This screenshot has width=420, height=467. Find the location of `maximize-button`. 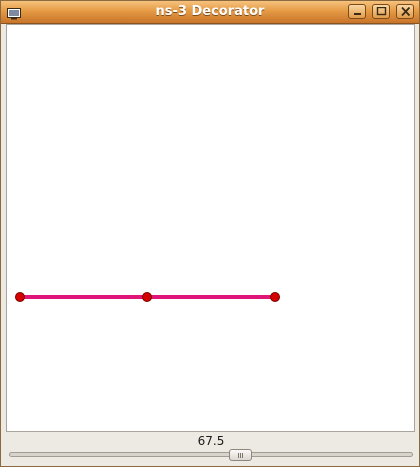

maximize-button is located at coordinates (381, 11).